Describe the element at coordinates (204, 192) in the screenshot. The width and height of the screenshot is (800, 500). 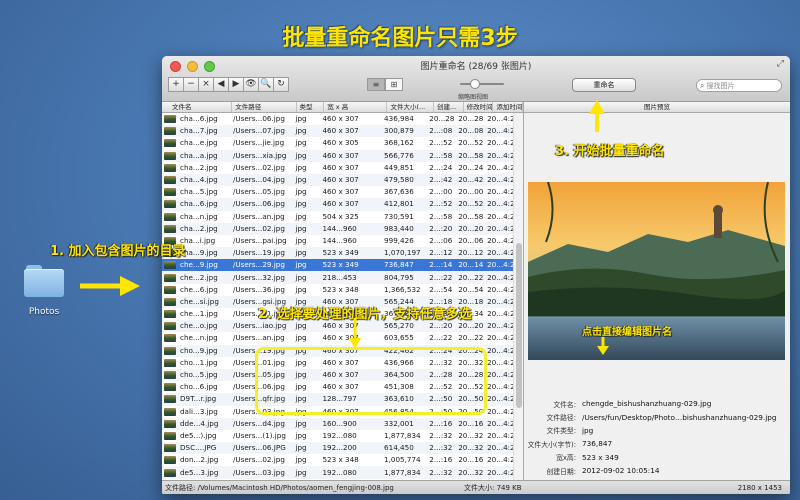
I see `cell-filename: cha...5.jpg` at that location.